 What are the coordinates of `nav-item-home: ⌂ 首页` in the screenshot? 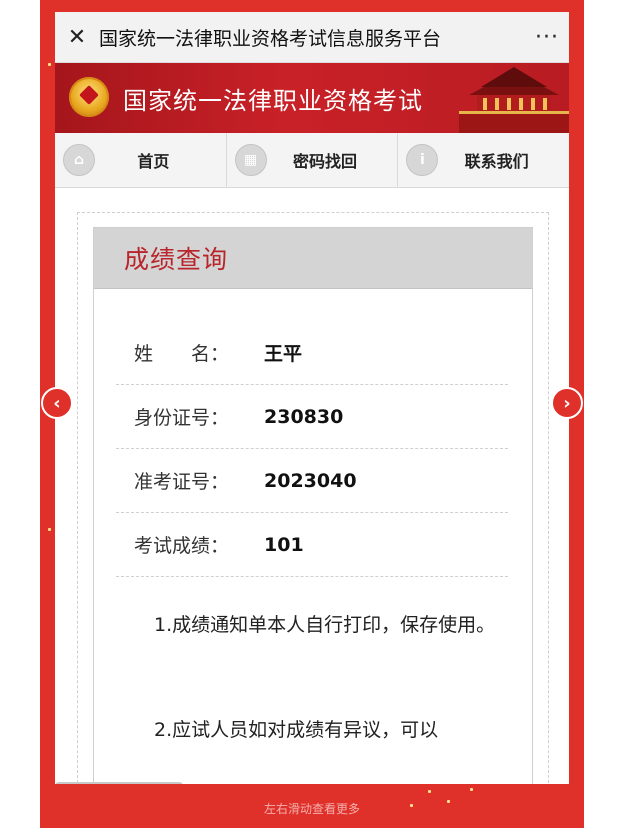 It's located at (141, 160).